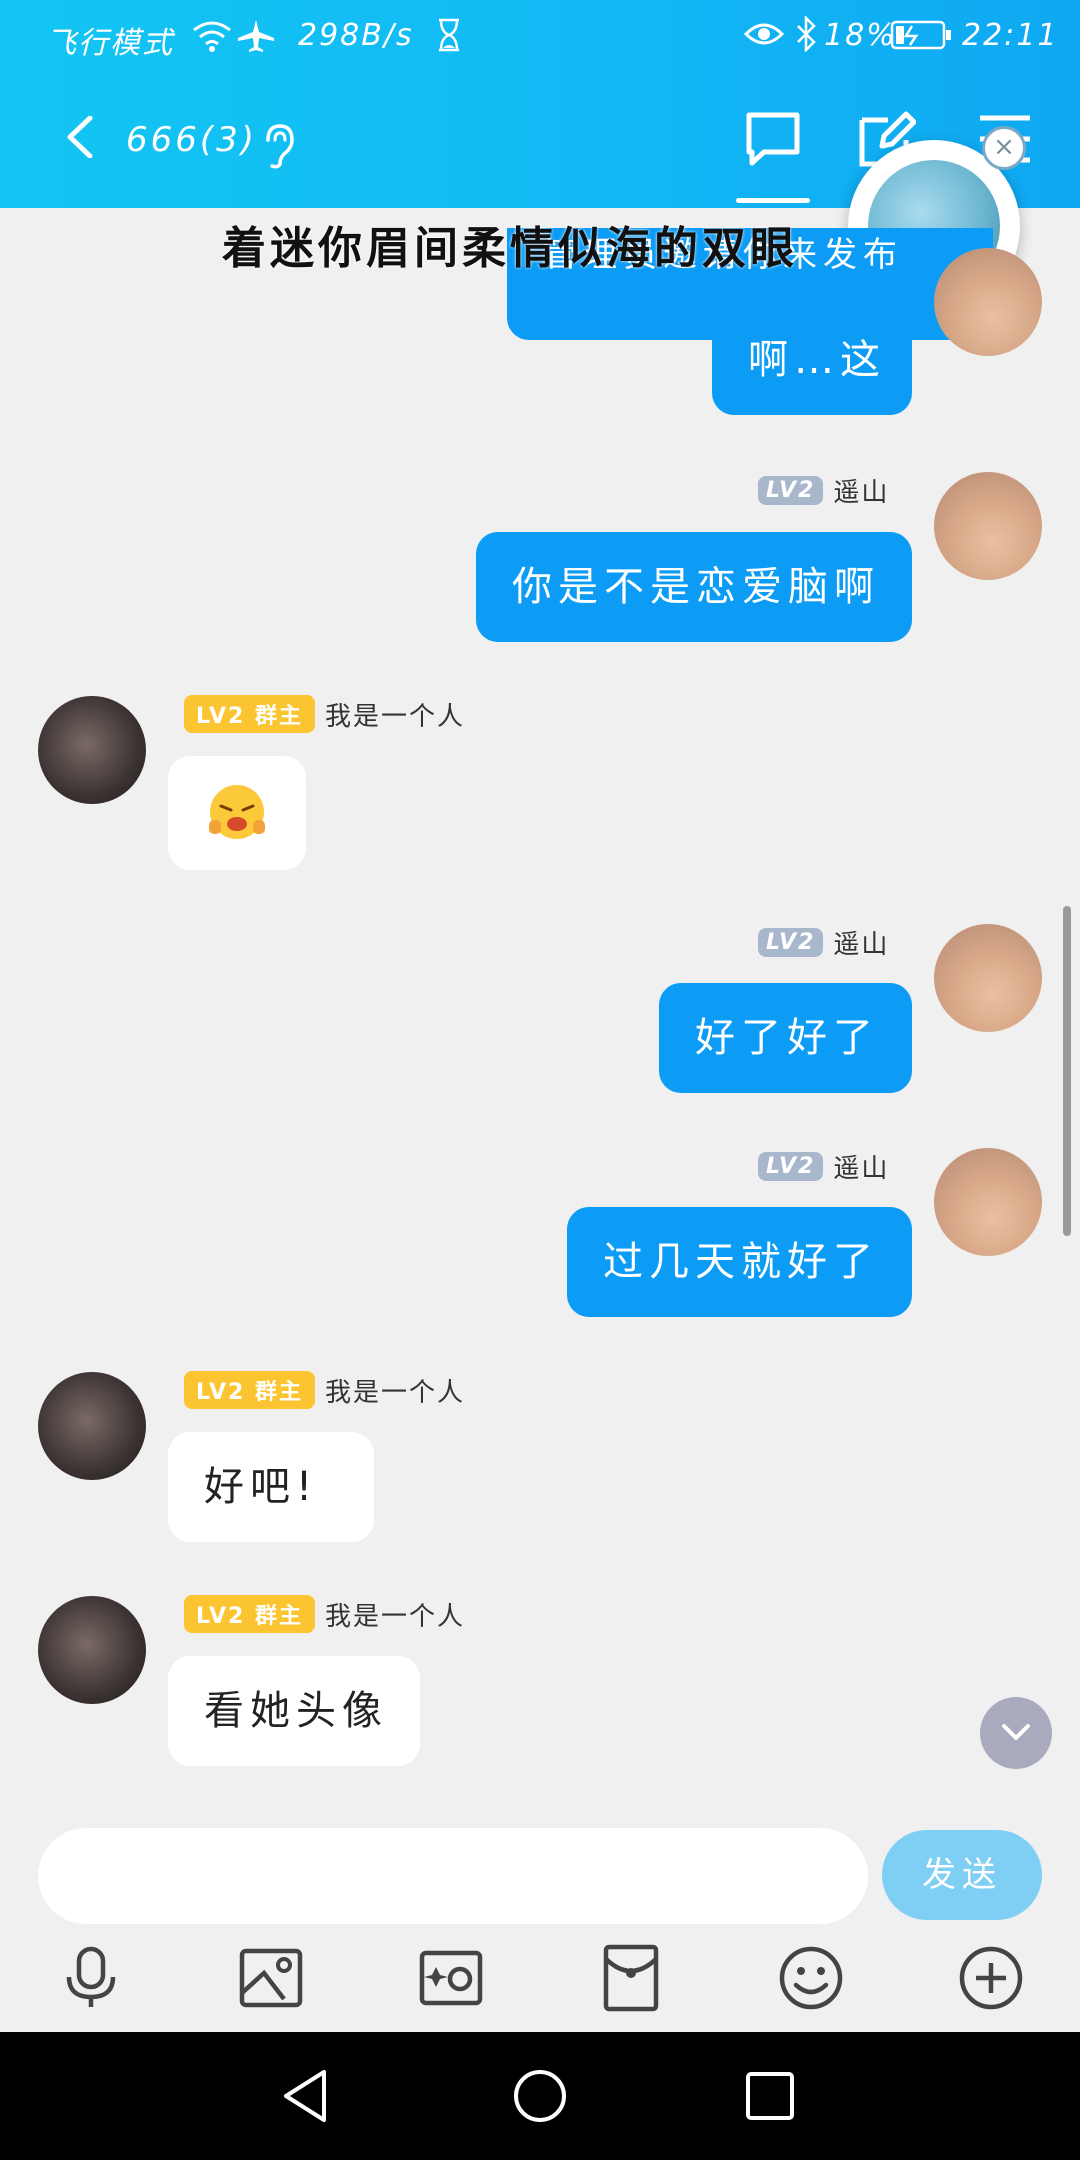 The image size is (1080, 2160). What do you see at coordinates (279, 146) in the screenshot?
I see `earpiece-mode-icon` at bounding box center [279, 146].